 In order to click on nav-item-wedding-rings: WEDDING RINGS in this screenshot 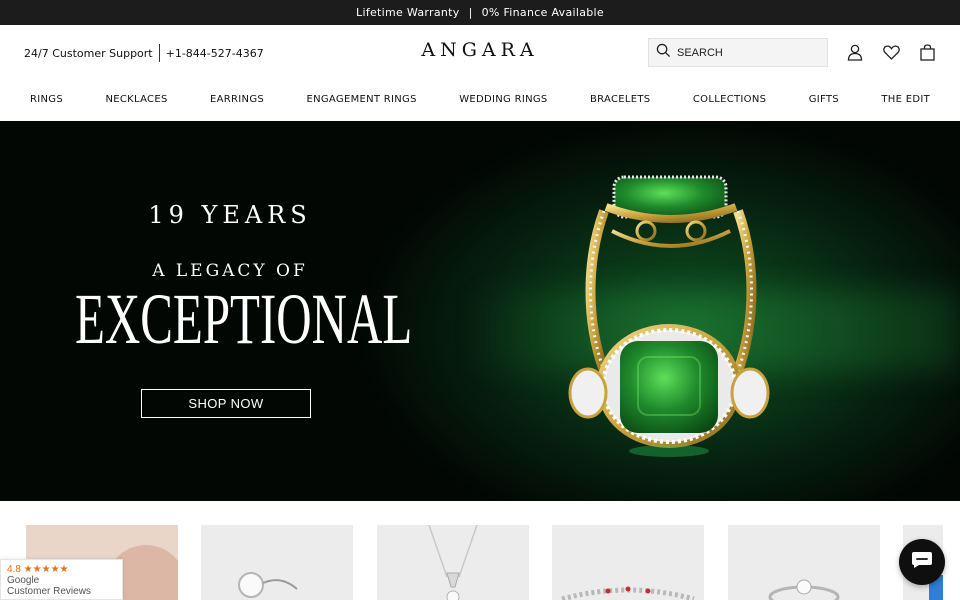, I will do `click(503, 100)`.